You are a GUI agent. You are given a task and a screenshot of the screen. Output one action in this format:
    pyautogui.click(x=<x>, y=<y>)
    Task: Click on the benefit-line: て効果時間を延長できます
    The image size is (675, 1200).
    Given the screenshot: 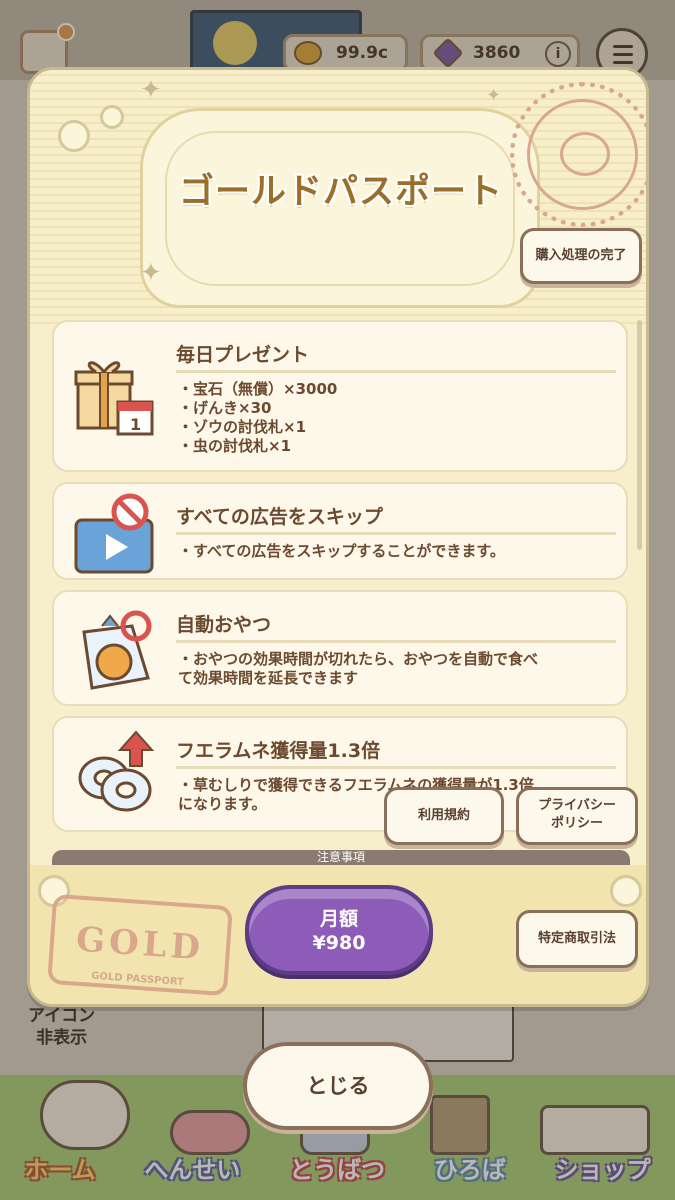 What is the action you would take?
    pyautogui.click(x=268, y=678)
    